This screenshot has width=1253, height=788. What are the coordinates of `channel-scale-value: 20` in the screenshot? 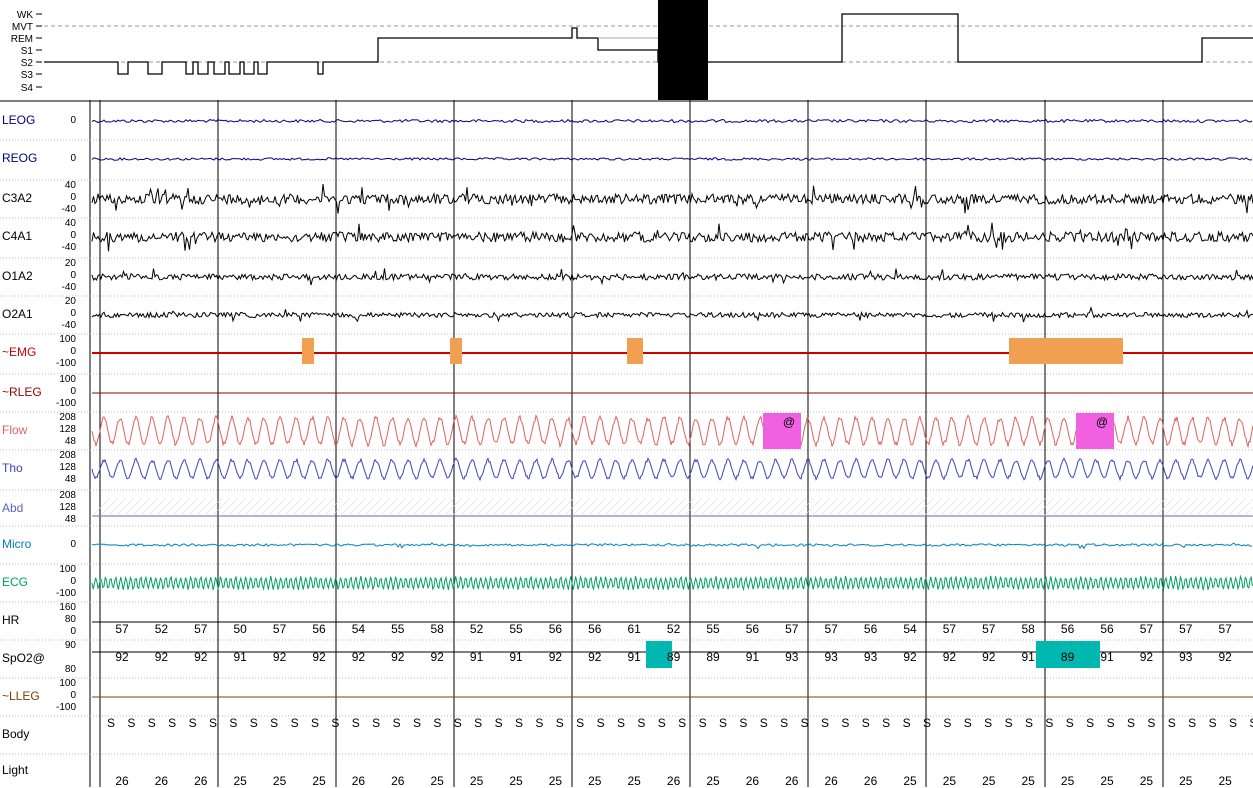 It's located at (70, 263).